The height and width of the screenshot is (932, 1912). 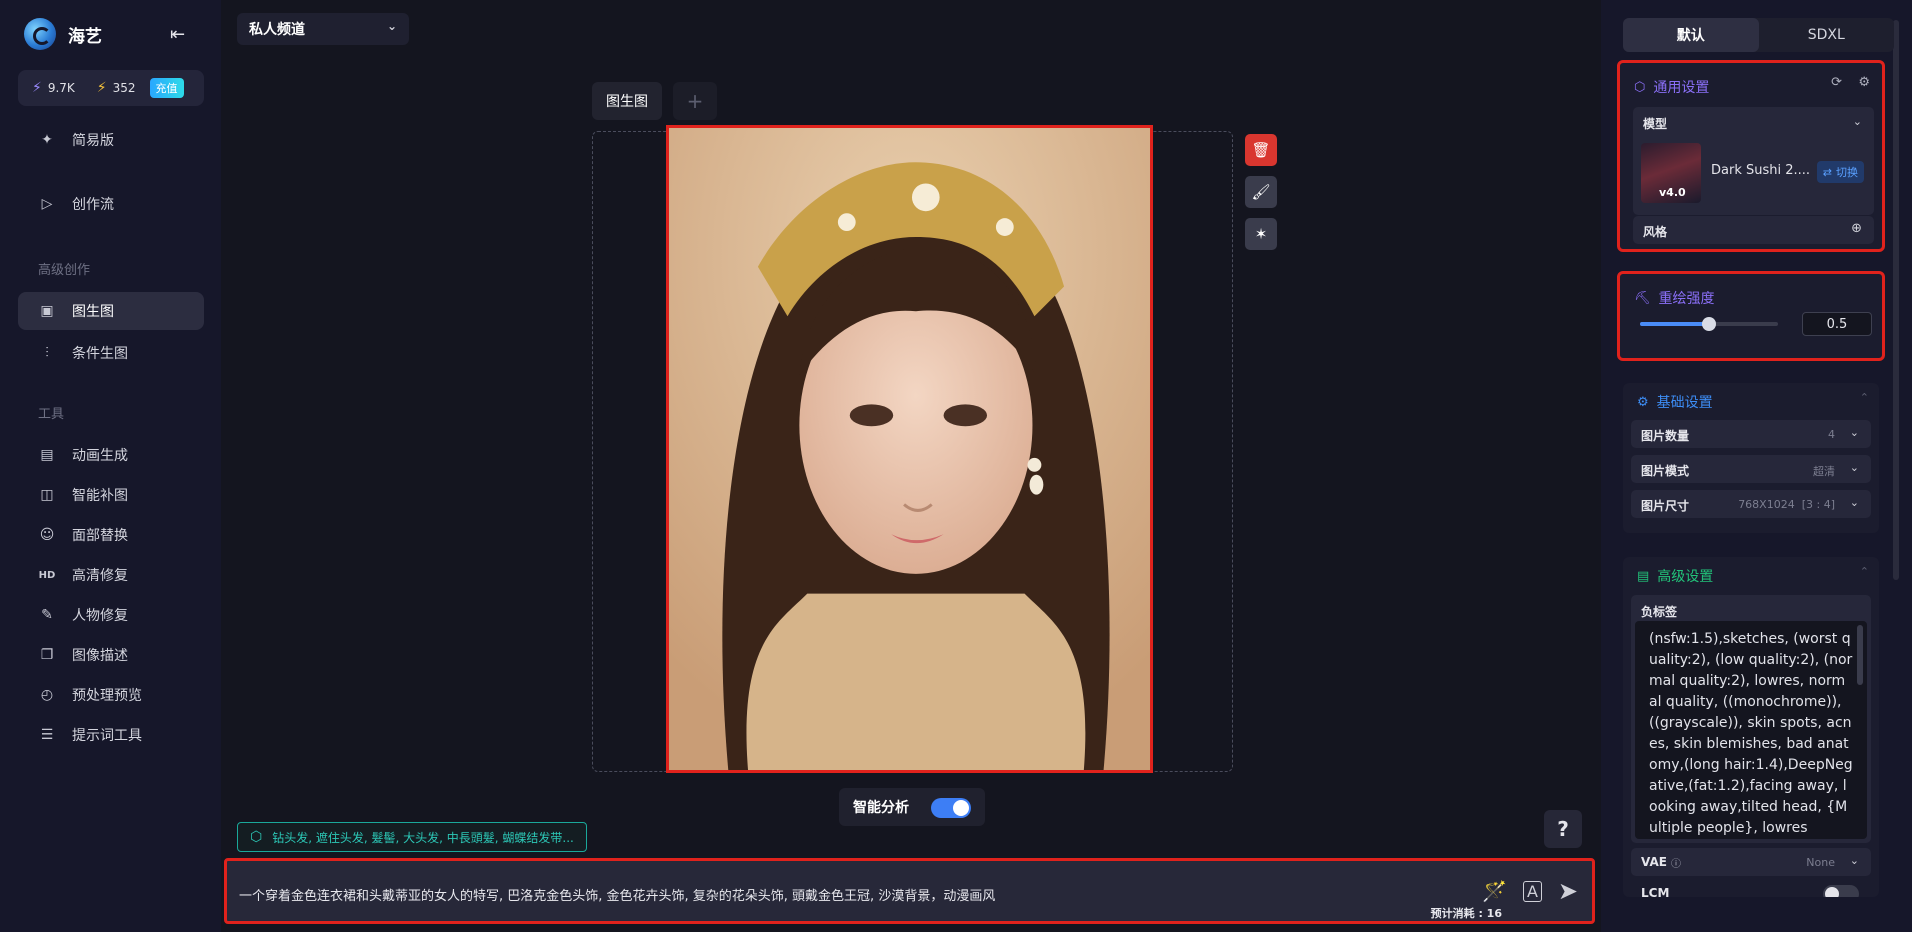 I want to click on image-count-row: 图片数量 4 ⌄, so click(x=1751, y=434).